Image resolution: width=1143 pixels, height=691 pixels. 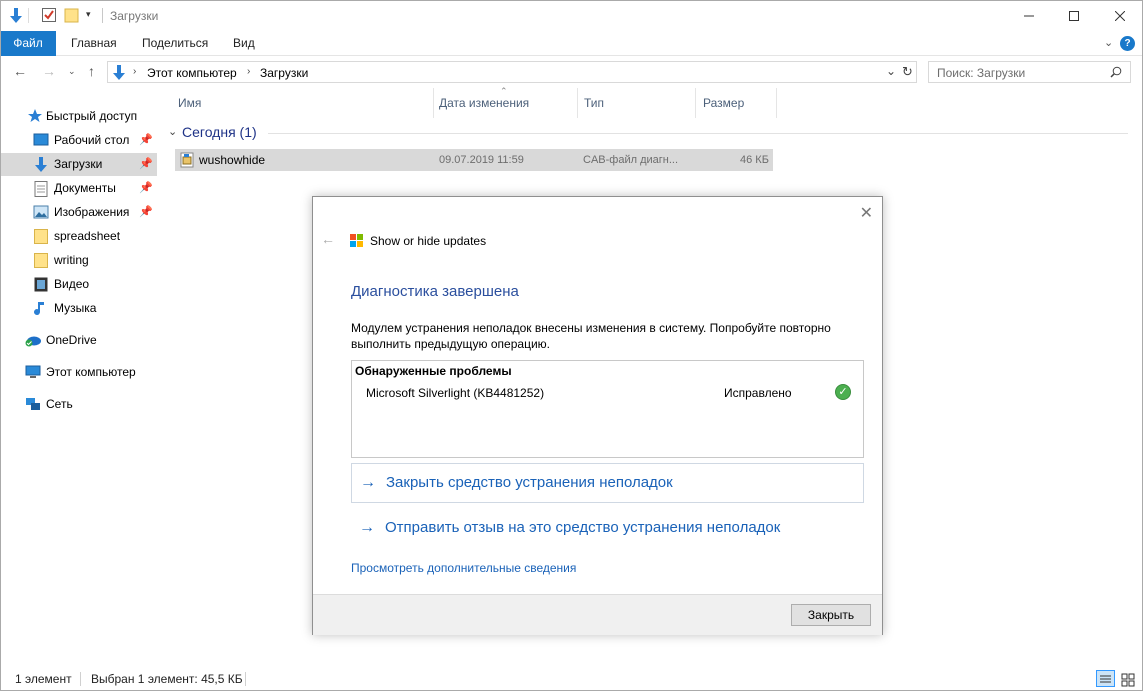 What do you see at coordinates (28, 43) in the screenshot?
I see `tab-file: Файл` at bounding box center [28, 43].